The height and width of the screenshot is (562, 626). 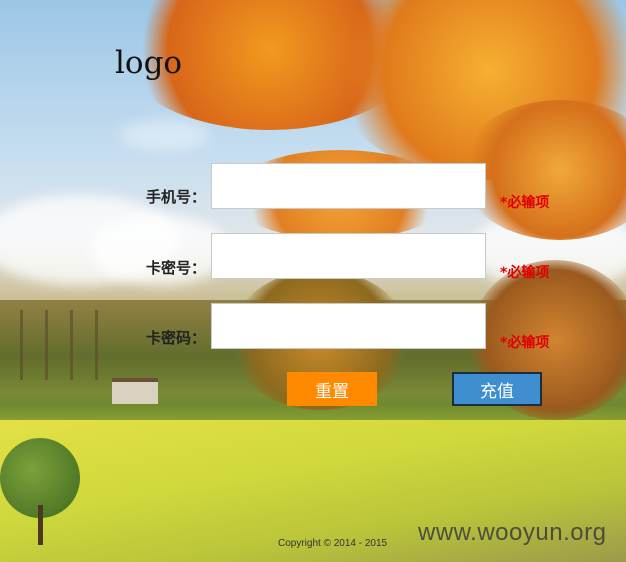 What do you see at coordinates (348, 186) in the screenshot?
I see `phone-input` at bounding box center [348, 186].